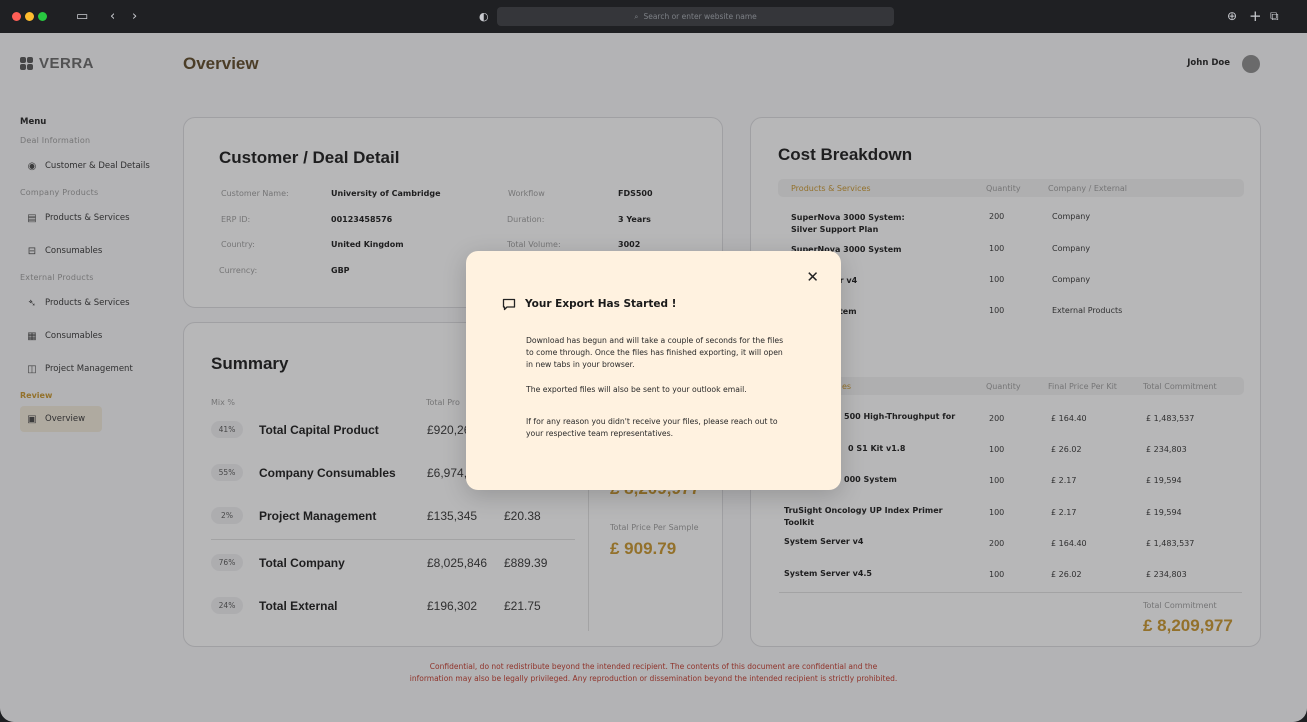  Describe the element at coordinates (1232, 16) in the screenshot. I see `download-icon: ⊕` at that location.